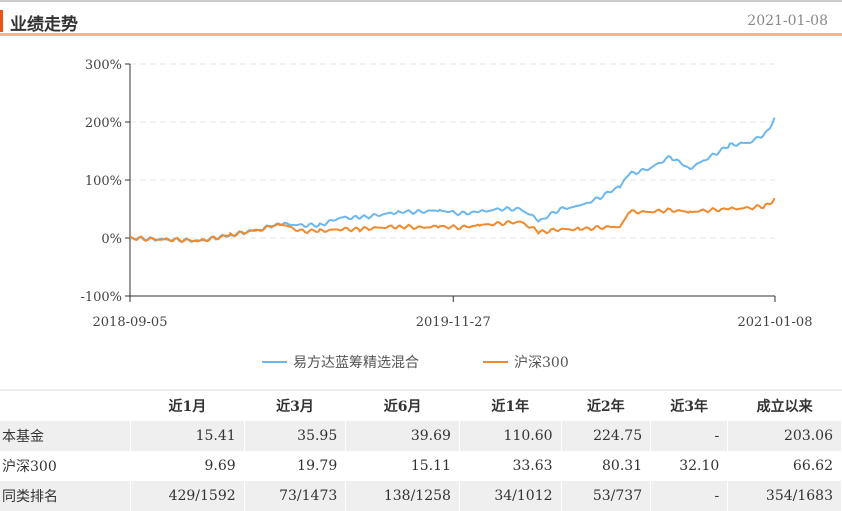 This screenshot has height=511, width=842. Describe the element at coordinates (606, 405) in the screenshot. I see `col-header: 近2年` at that location.